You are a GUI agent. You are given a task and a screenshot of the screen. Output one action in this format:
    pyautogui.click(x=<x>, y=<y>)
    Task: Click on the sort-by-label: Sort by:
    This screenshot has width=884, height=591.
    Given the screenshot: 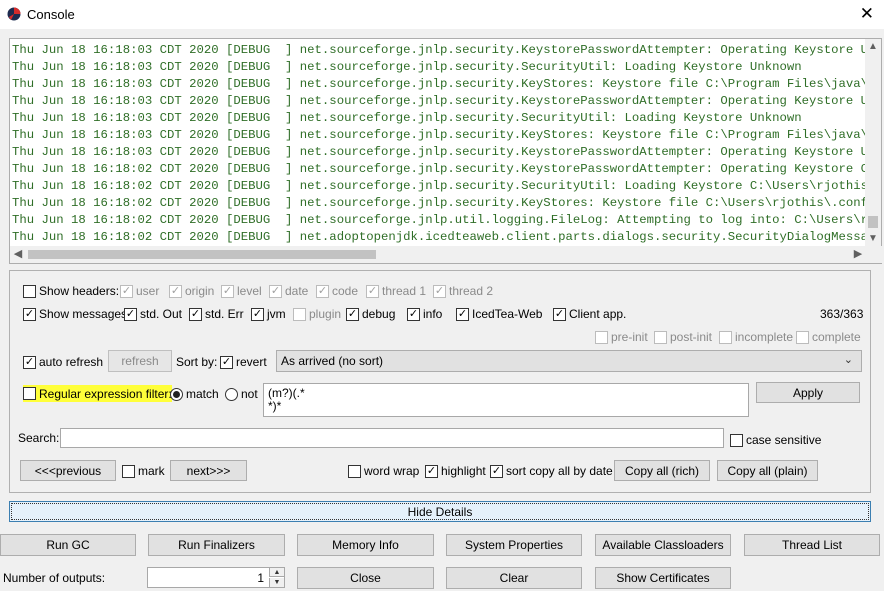 What is the action you would take?
    pyautogui.click(x=196, y=362)
    